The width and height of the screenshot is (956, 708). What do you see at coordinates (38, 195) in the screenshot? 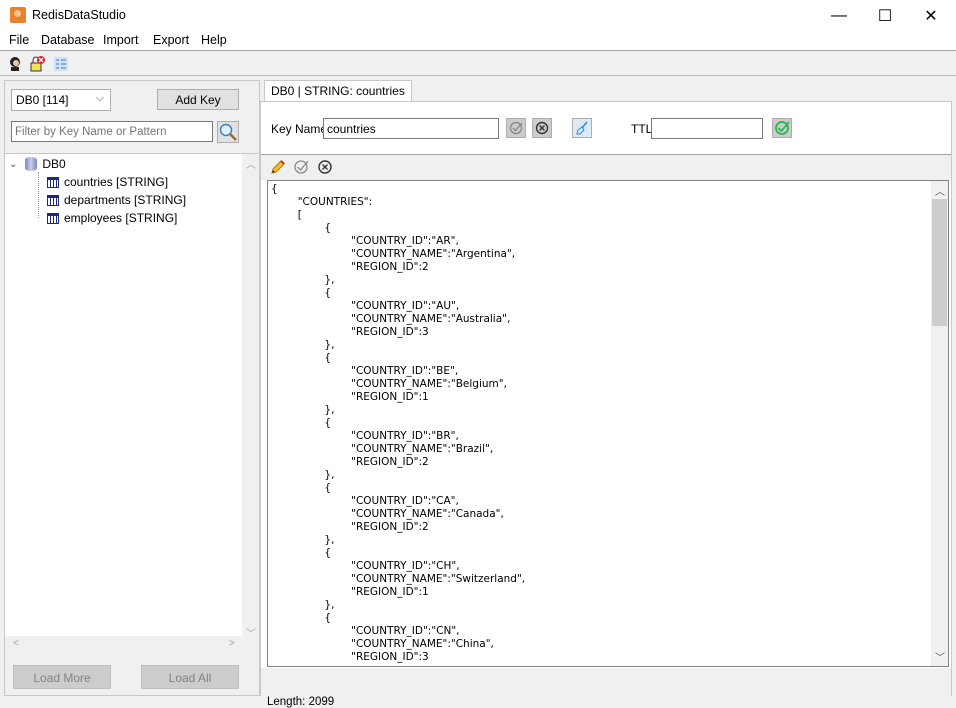
I see `tree-guide-line` at bounding box center [38, 195].